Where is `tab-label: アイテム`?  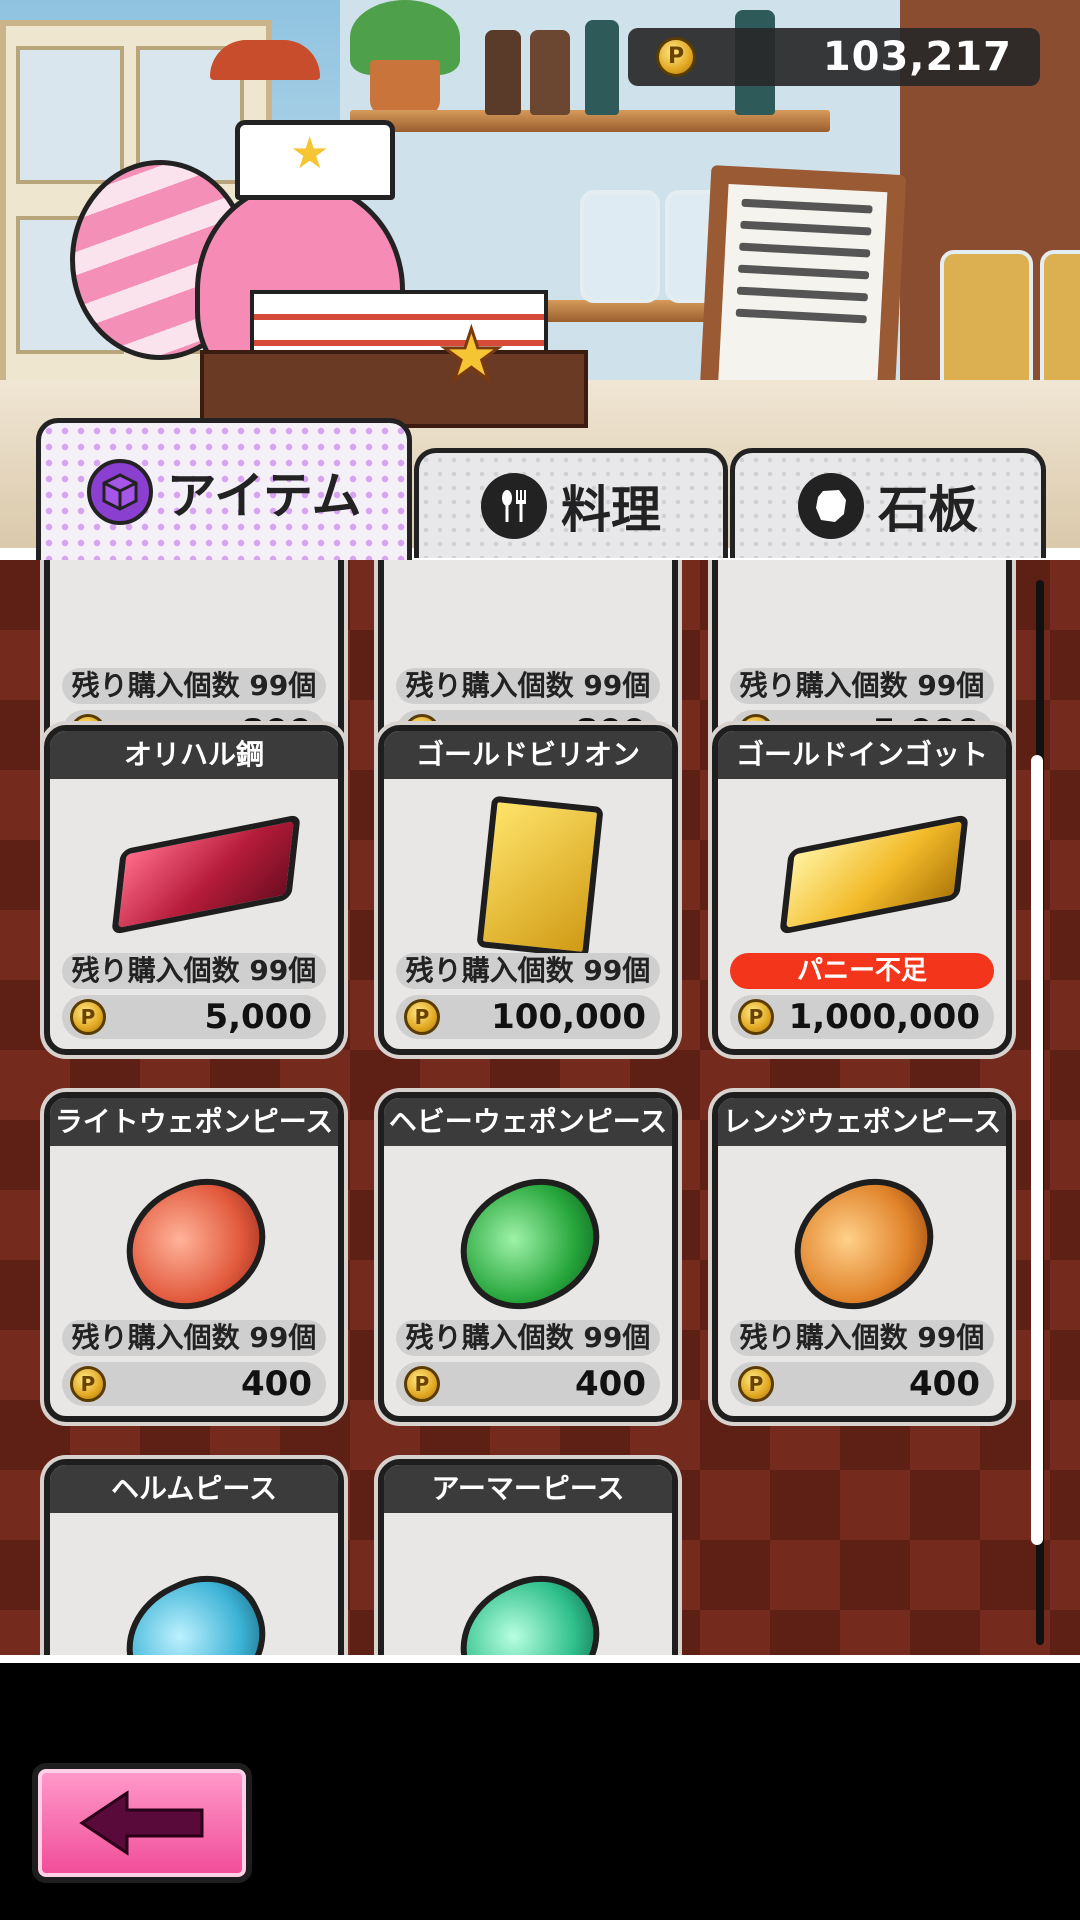 tab-label: アイテム is located at coordinates (264, 495).